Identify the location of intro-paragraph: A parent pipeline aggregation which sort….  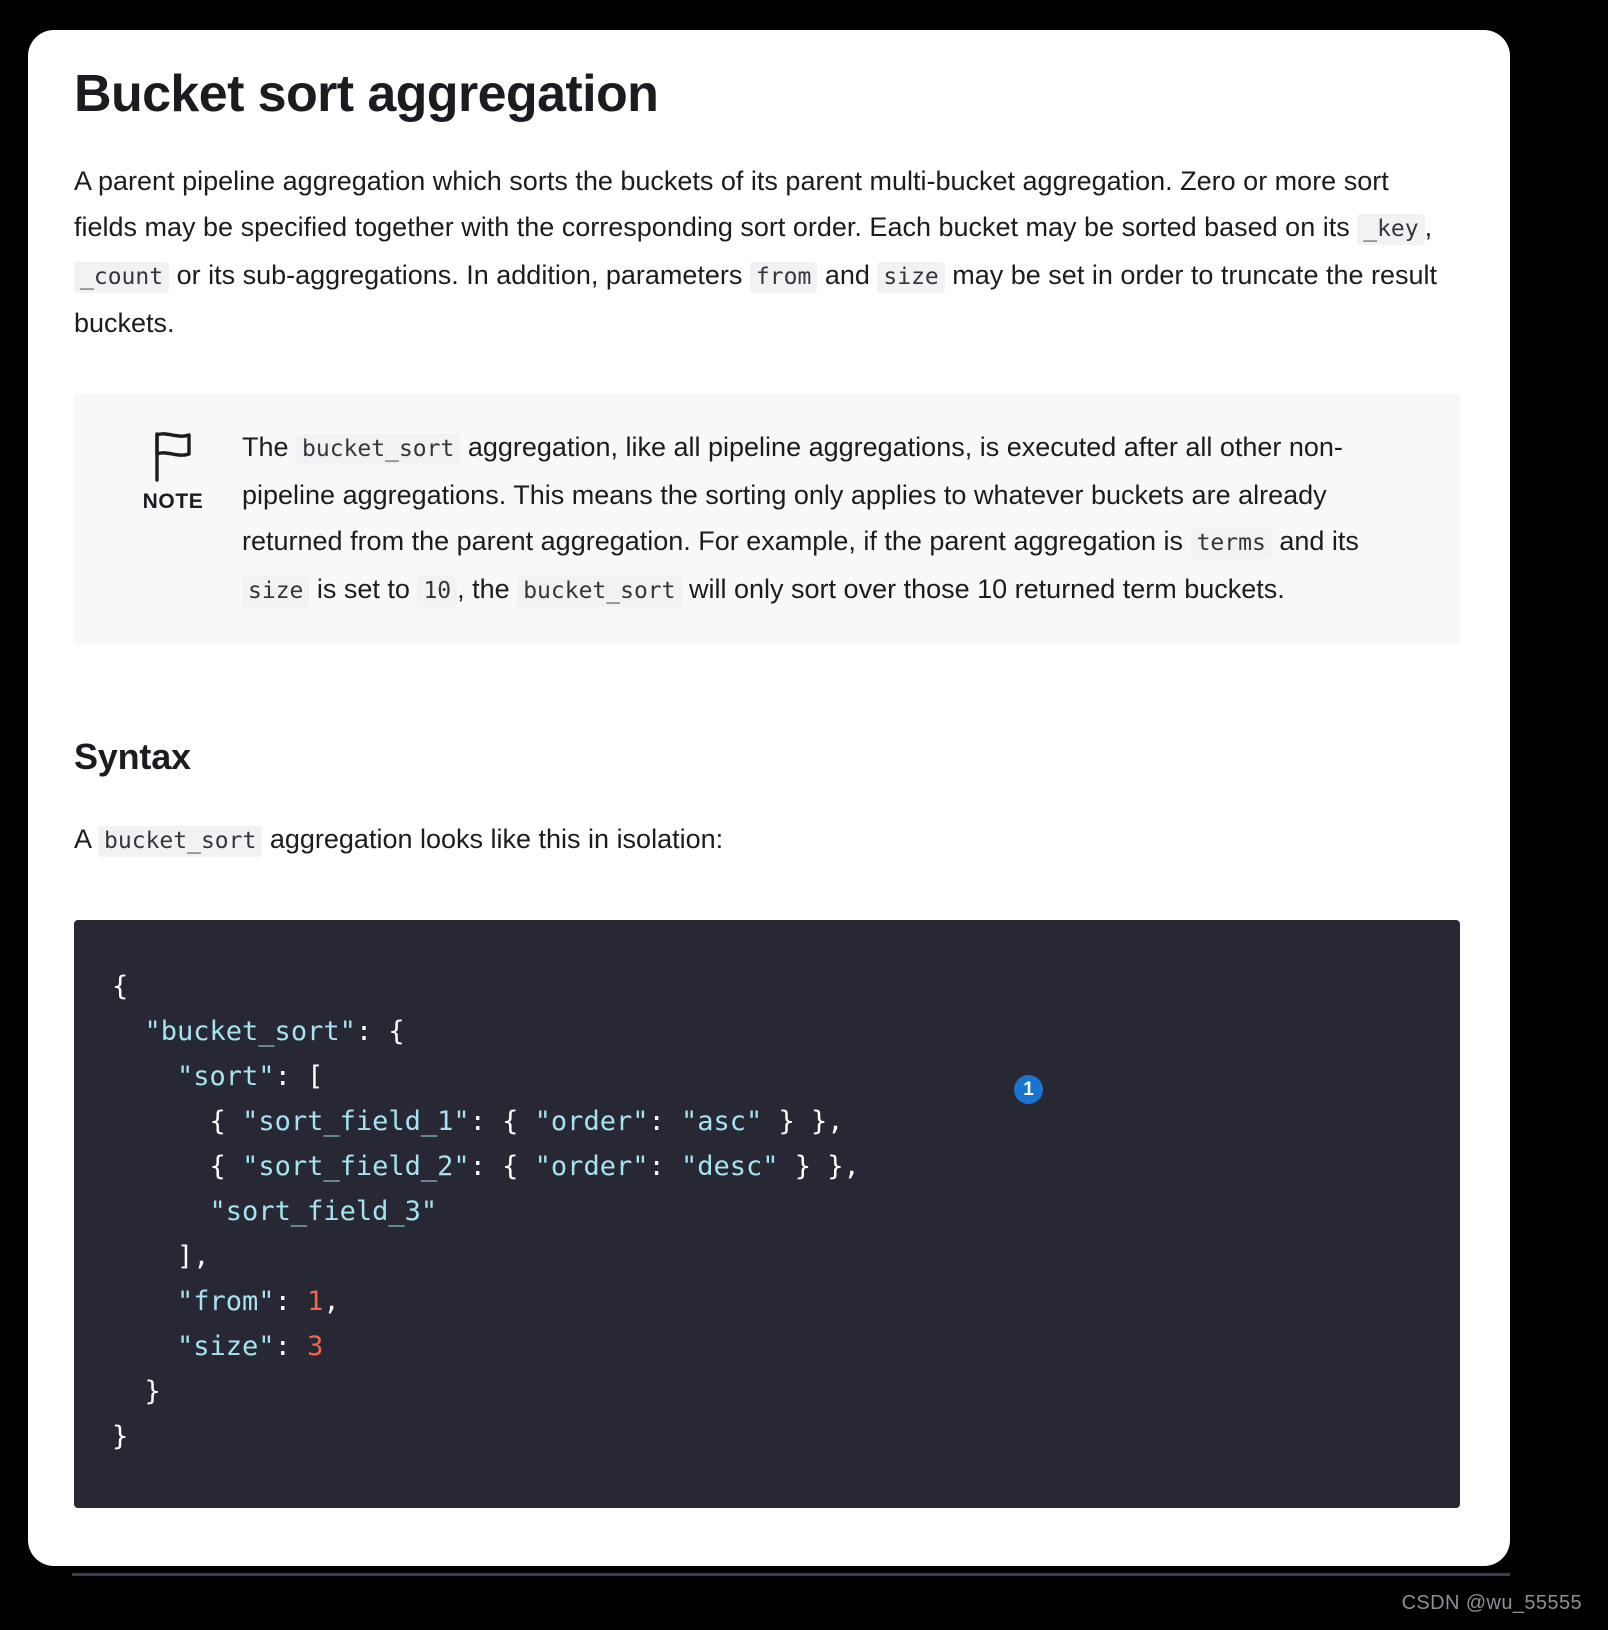
(764, 252).